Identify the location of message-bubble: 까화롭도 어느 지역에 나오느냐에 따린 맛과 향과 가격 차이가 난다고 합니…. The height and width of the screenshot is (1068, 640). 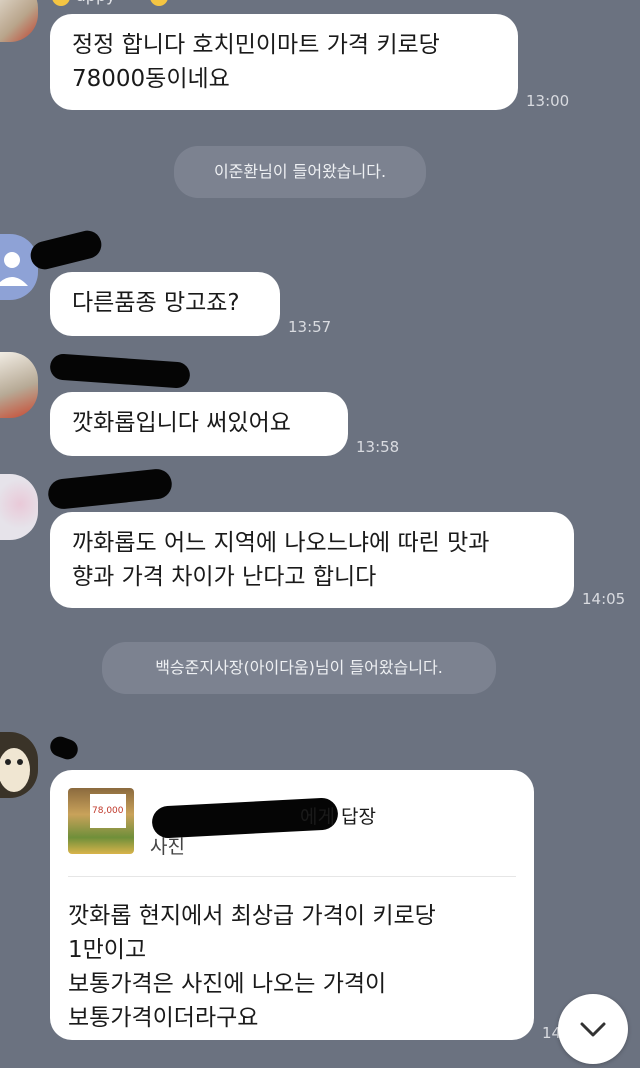
(312, 560).